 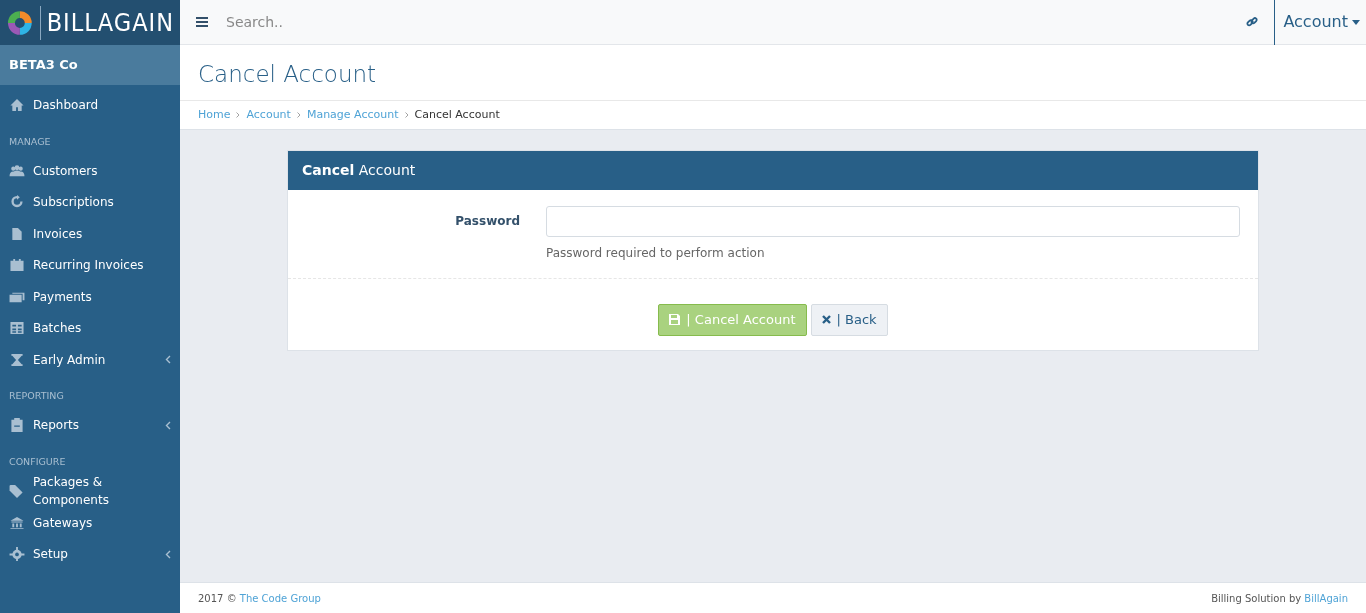 I want to click on sidebar-item: Customers, so click(x=90, y=170).